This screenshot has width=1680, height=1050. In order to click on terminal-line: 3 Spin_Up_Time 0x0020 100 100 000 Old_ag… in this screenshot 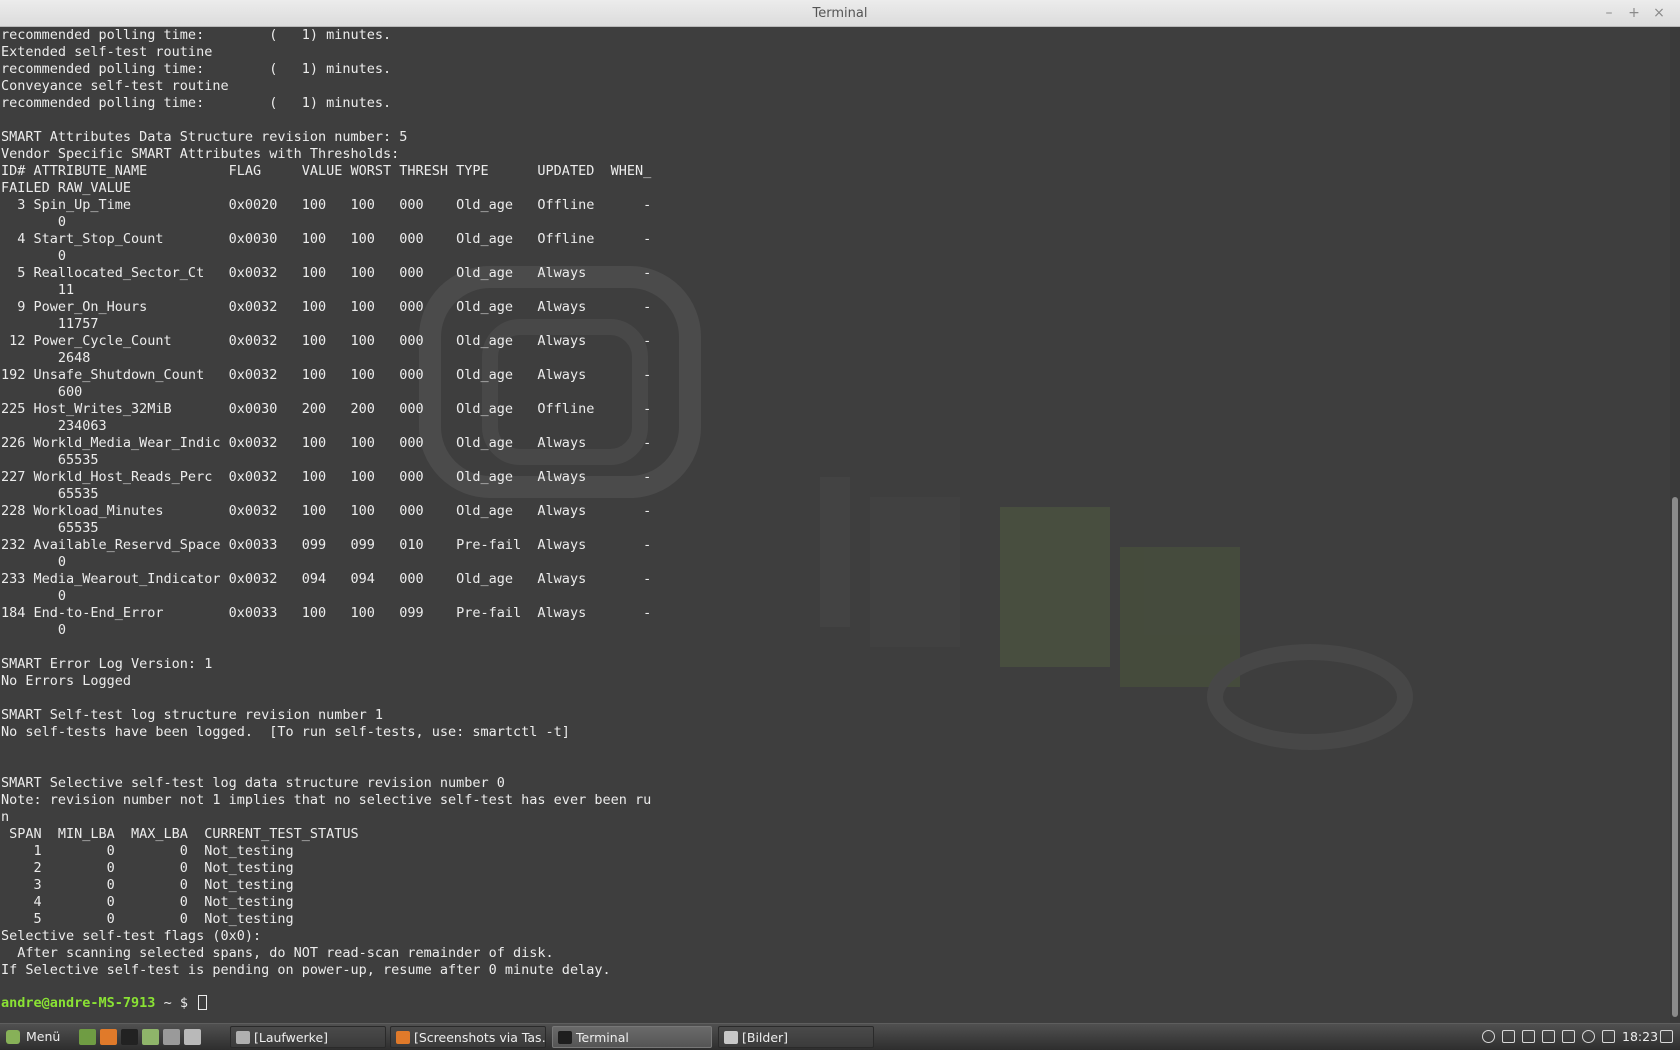, I will do `click(326, 205)`.